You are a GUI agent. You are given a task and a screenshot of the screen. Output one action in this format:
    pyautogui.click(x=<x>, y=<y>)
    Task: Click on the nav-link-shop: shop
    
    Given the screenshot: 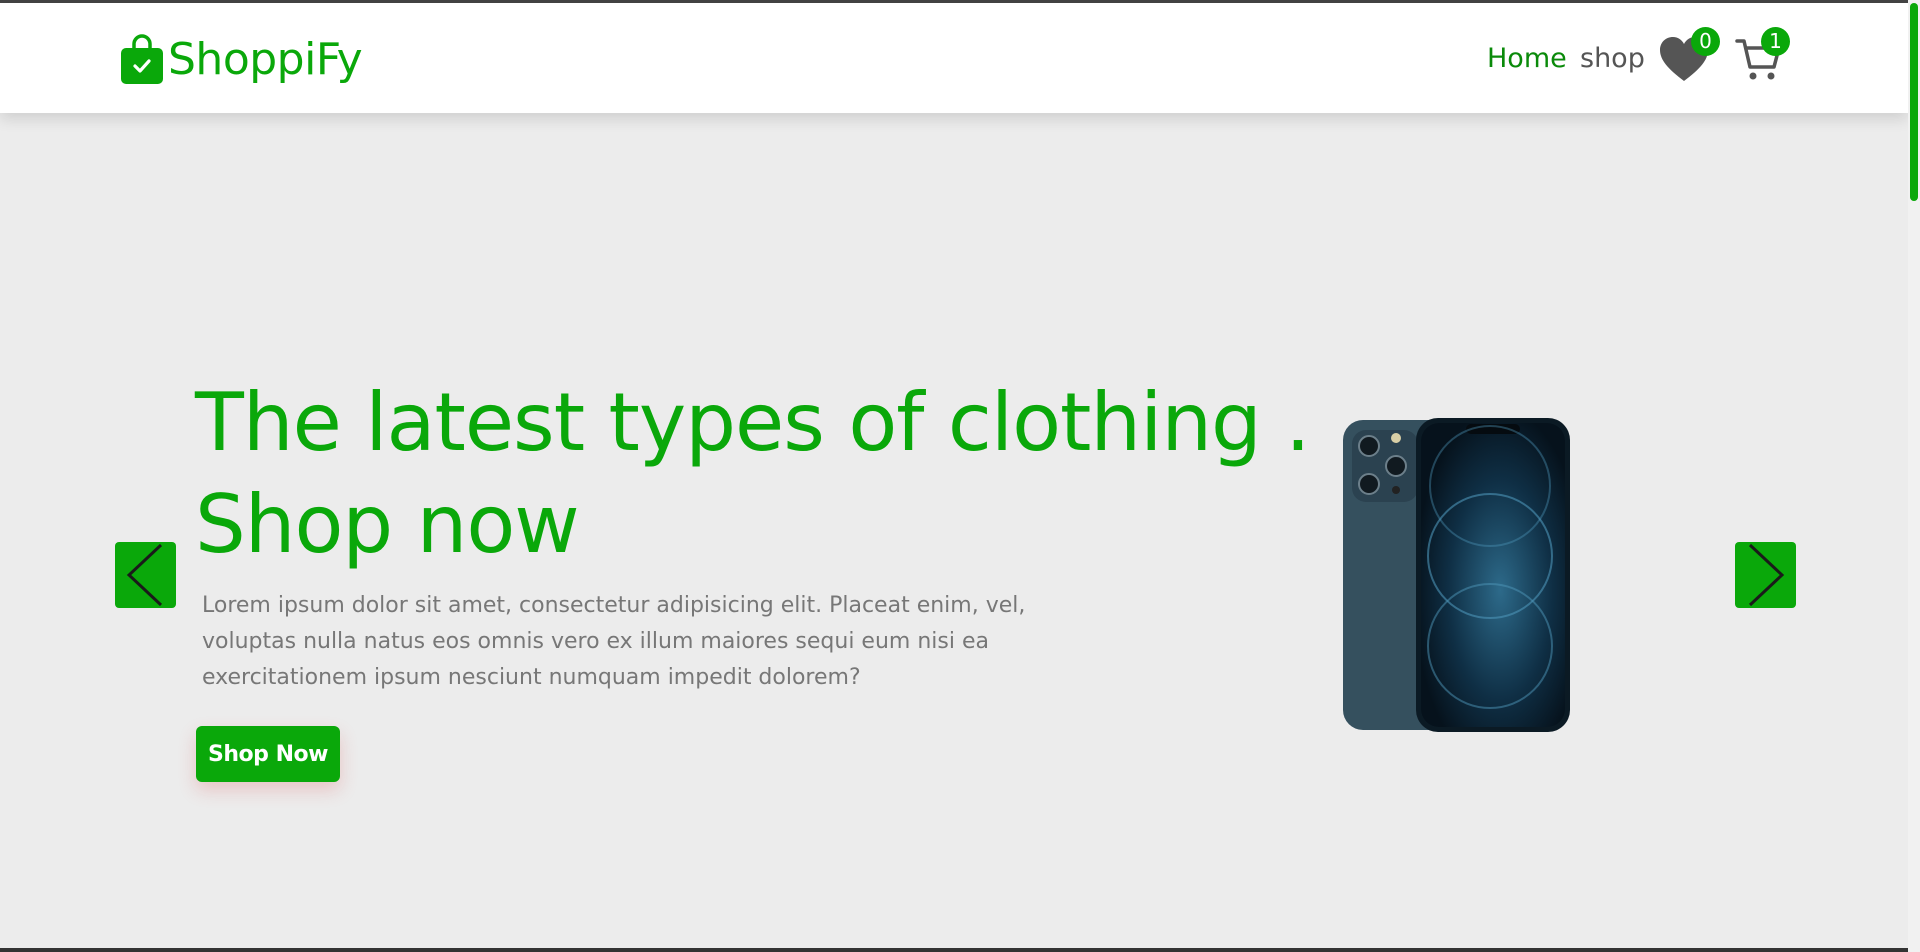 What is the action you would take?
    pyautogui.click(x=1612, y=58)
    